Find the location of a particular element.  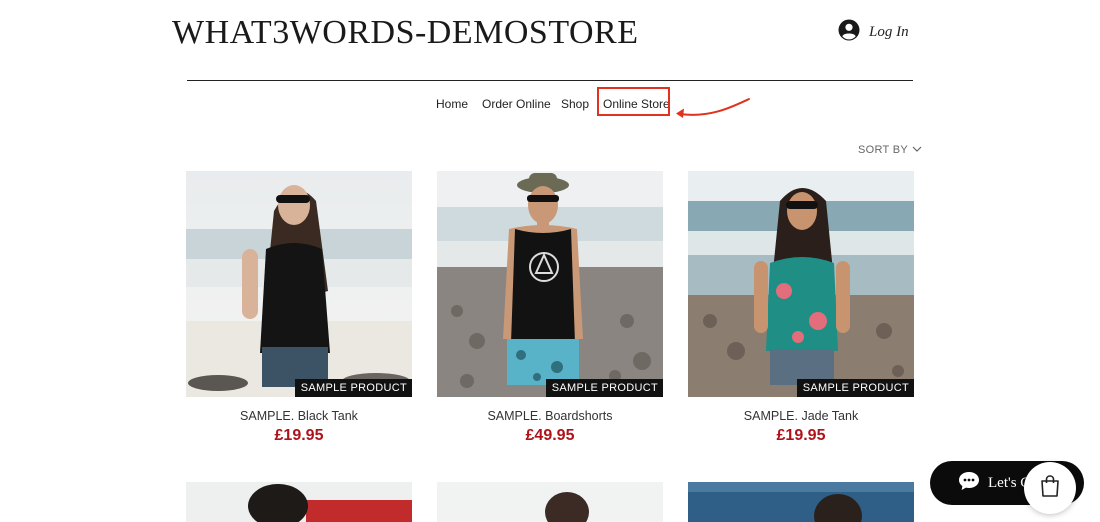

nav-item-shop: Shop is located at coordinates (575, 104).